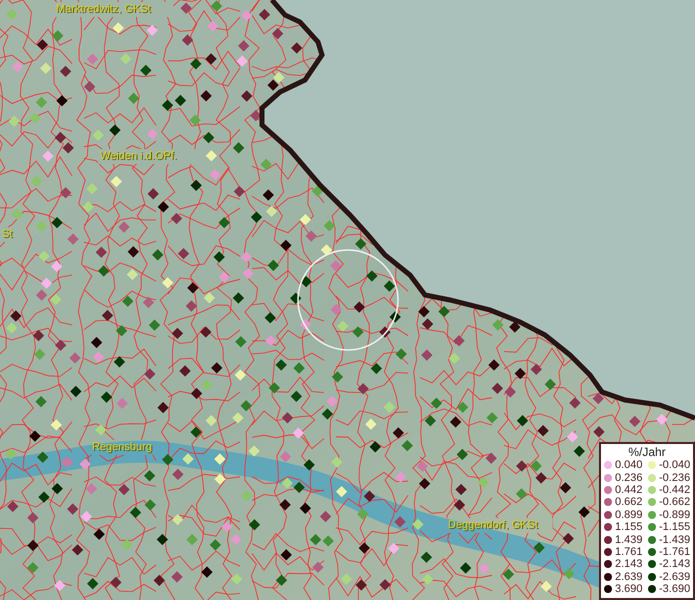 This screenshot has width=695, height=600. What do you see at coordinates (629, 527) in the screenshot?
I see `legend-value: 1.155` at bounding box center [629, 527].